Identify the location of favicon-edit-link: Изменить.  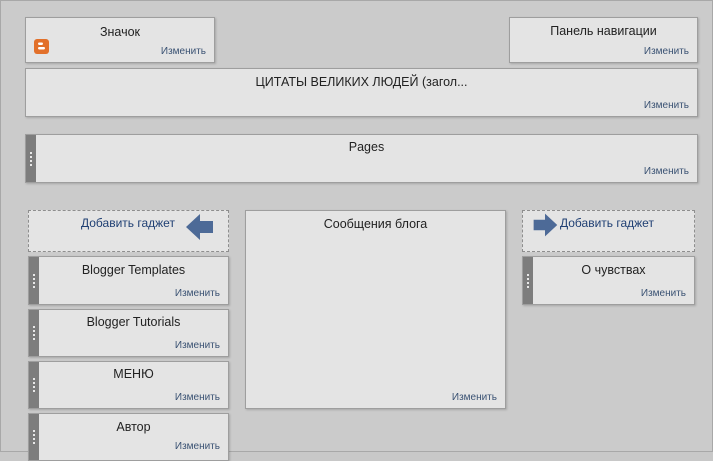
(183, 51).